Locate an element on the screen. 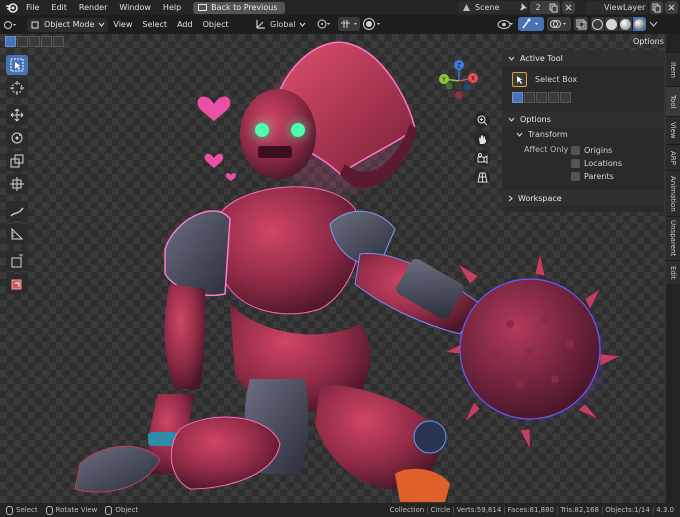 The image size is (680, 517). stat-verts: Verts:59,814 is located at coordinates (479, 510).